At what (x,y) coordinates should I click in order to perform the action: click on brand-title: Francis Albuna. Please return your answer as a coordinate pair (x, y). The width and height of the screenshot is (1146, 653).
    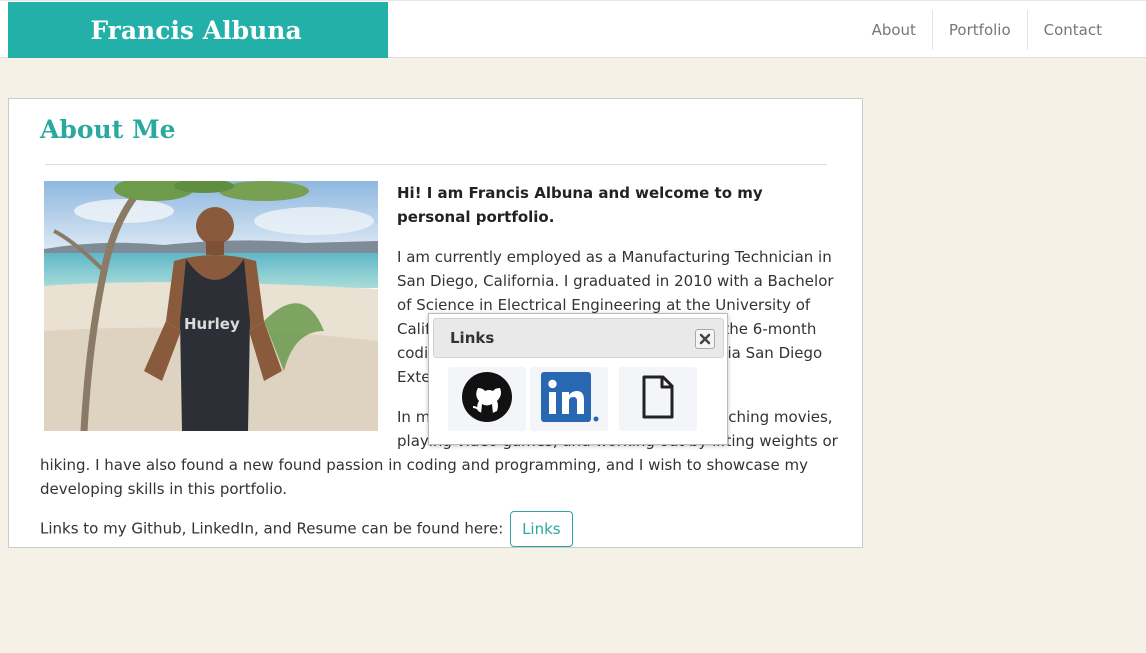
    Looking at the image, I should click on (198, 30).